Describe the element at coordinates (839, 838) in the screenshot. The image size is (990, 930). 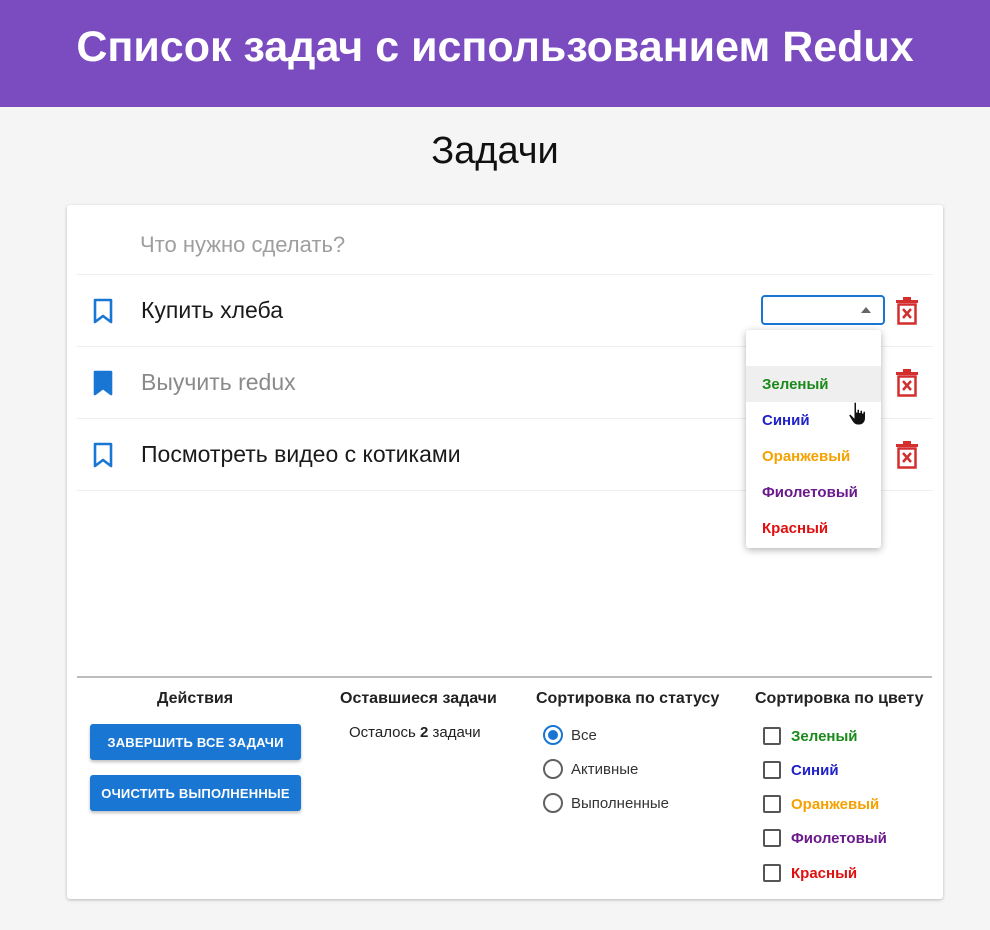
I see `color-filter-label: Фиолетовый` at that location.